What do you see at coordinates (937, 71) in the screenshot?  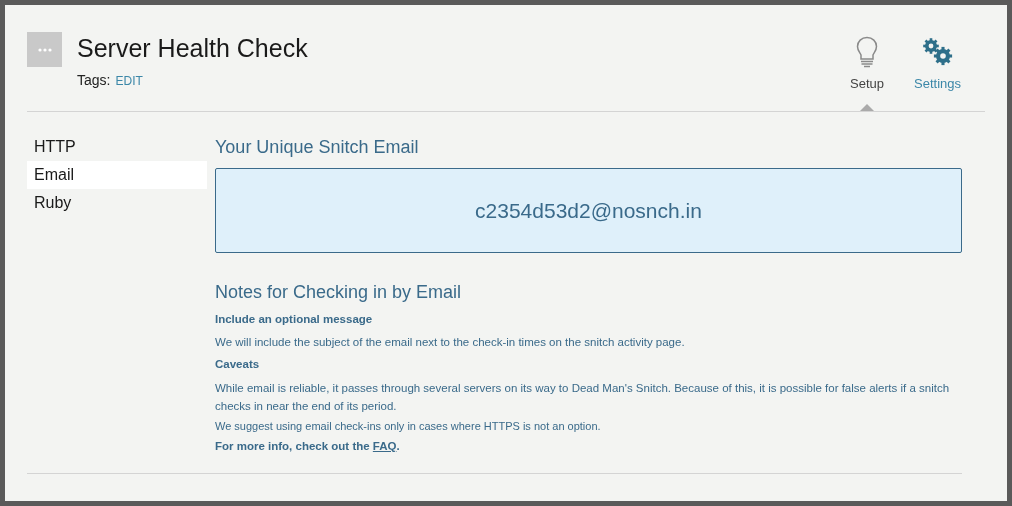 I see `nav-tab: Settings` at bounding box center [937, 71].